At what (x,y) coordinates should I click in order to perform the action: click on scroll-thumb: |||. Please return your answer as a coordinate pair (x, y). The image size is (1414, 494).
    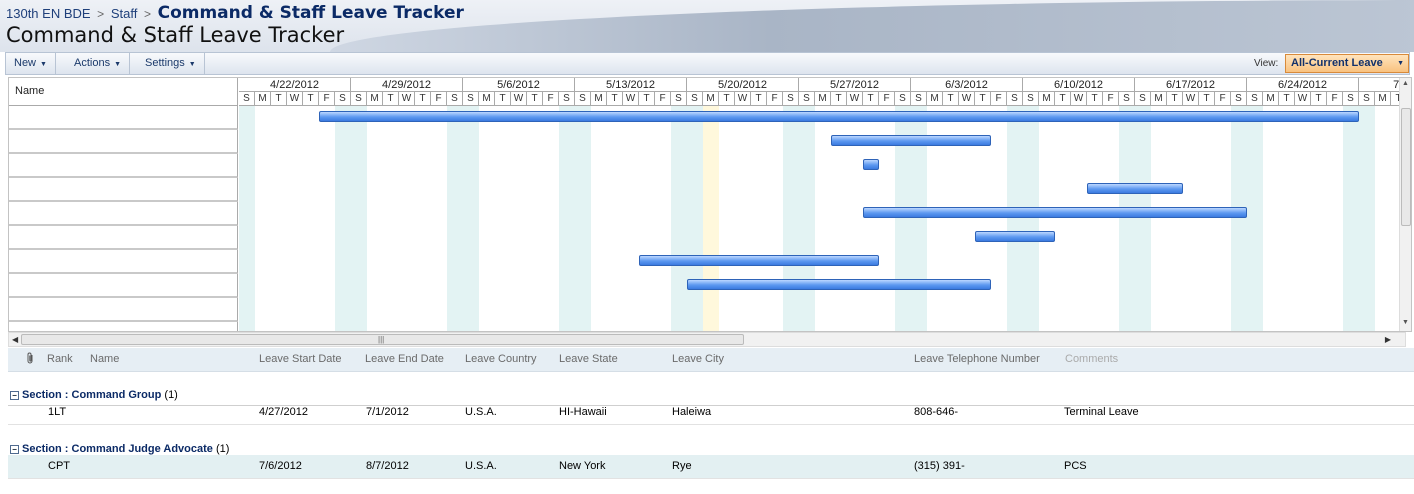
    Looking at the image, I should click on (382, 339).